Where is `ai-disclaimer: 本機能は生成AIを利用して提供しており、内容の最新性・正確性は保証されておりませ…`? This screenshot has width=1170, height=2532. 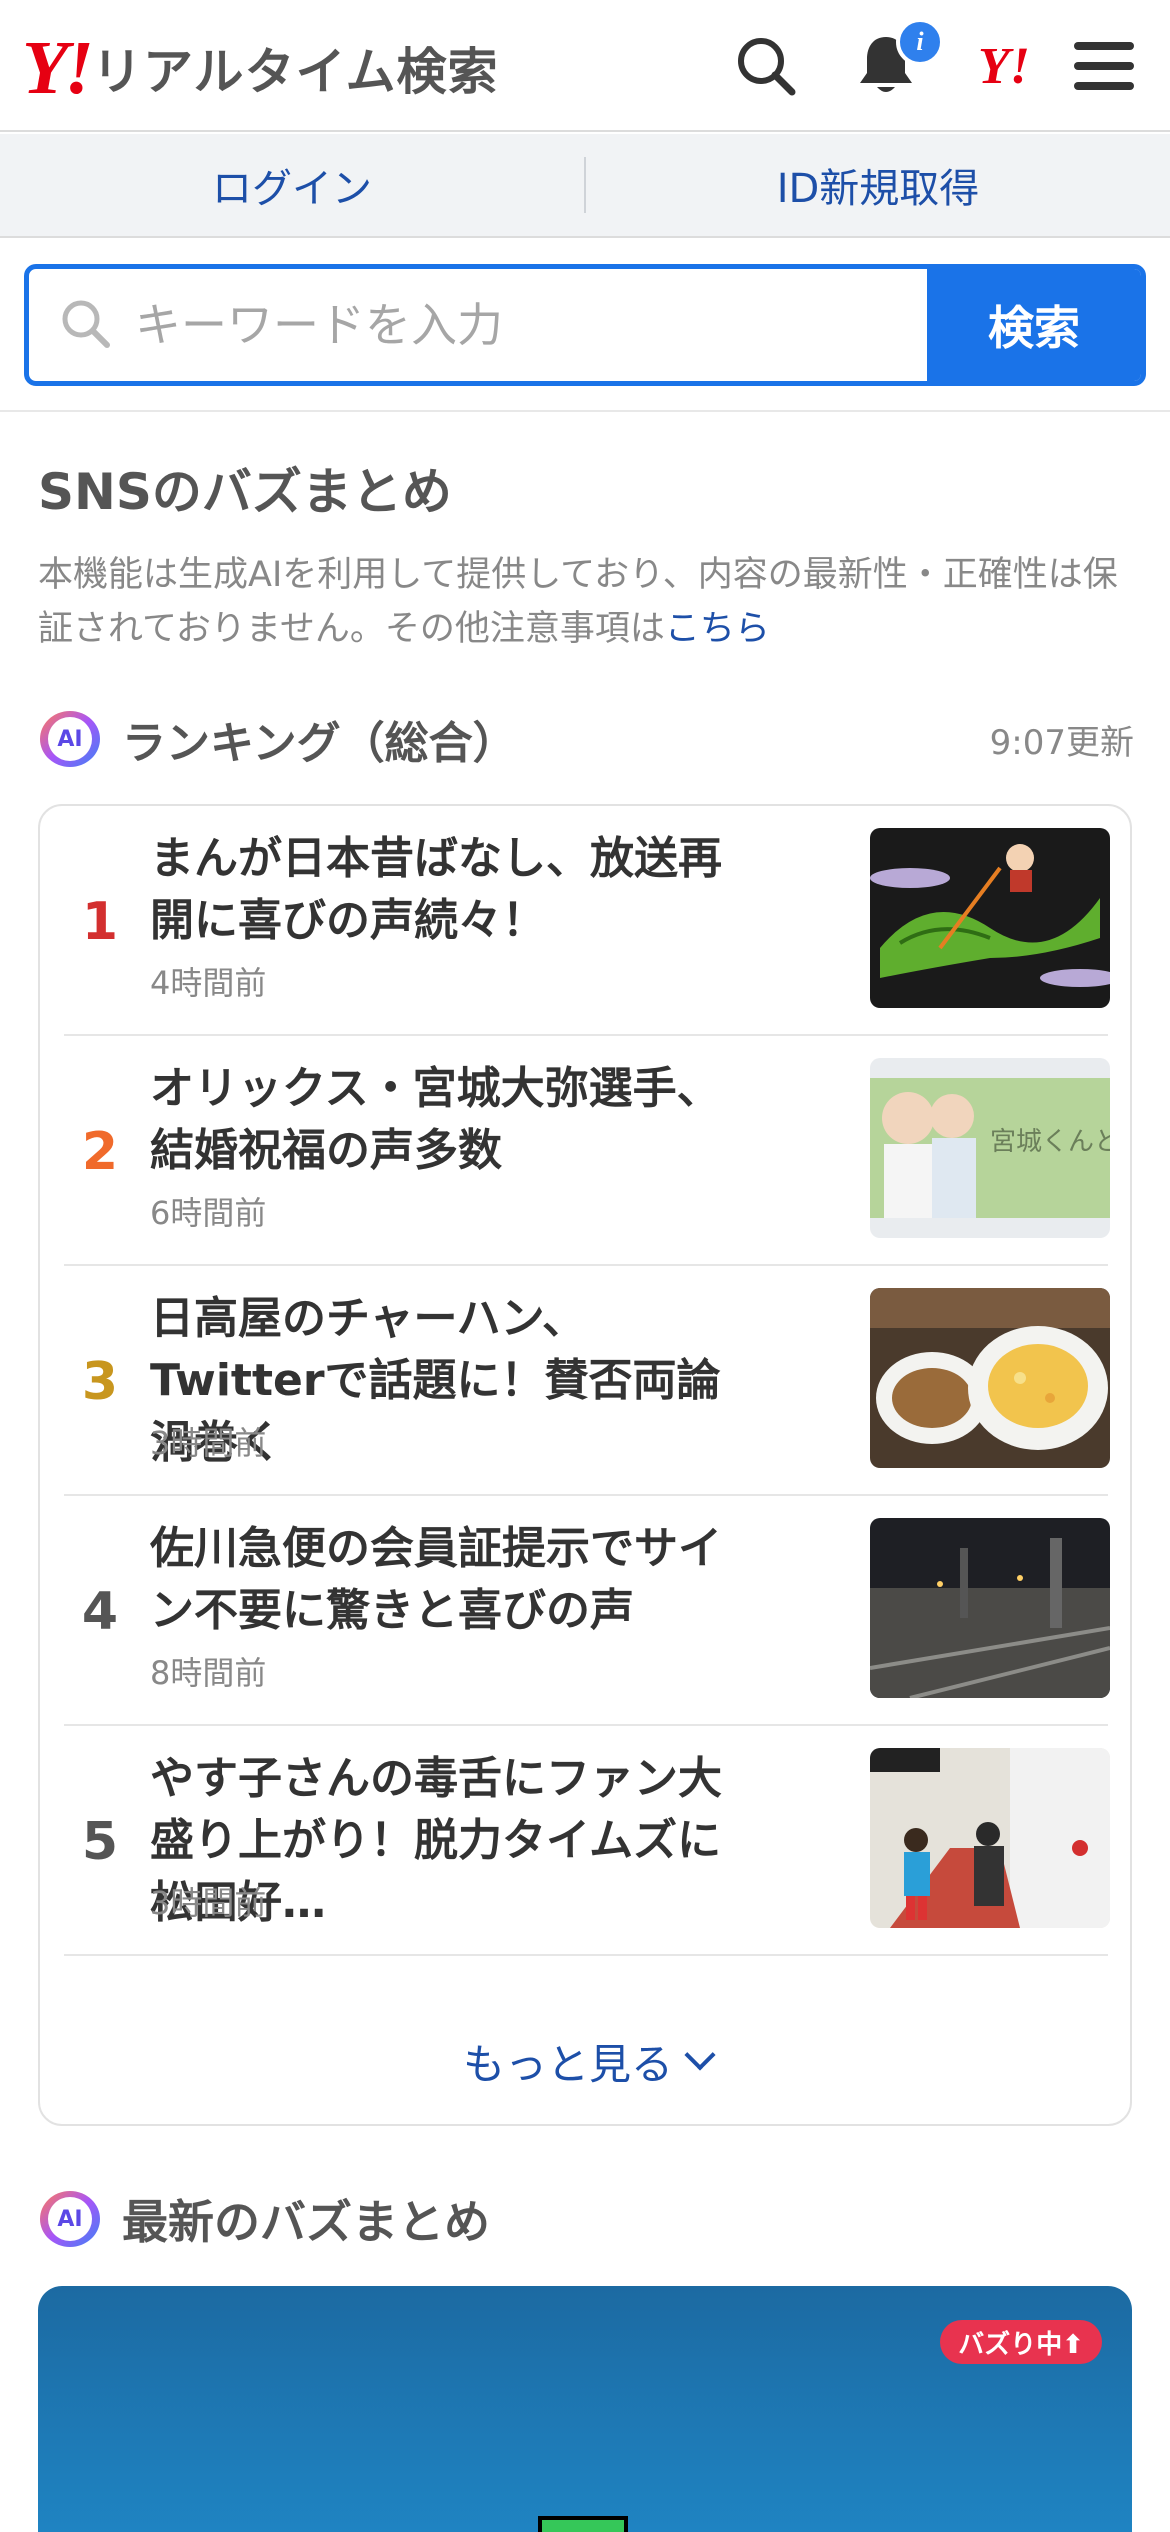 ai-disclaimer: 本機能は生成AIを利用して提供しており、内容の最新性・正確性は保証されておりませ… is located at coordinates (588, 602).